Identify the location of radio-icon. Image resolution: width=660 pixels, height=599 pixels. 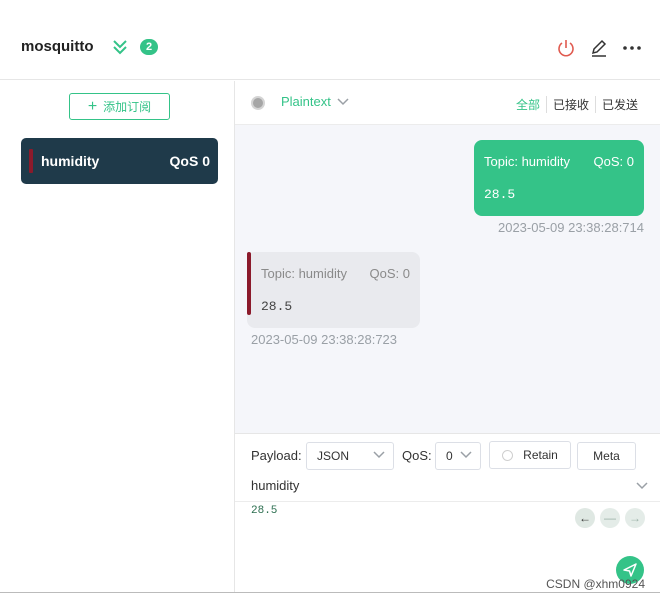
(508, 455).